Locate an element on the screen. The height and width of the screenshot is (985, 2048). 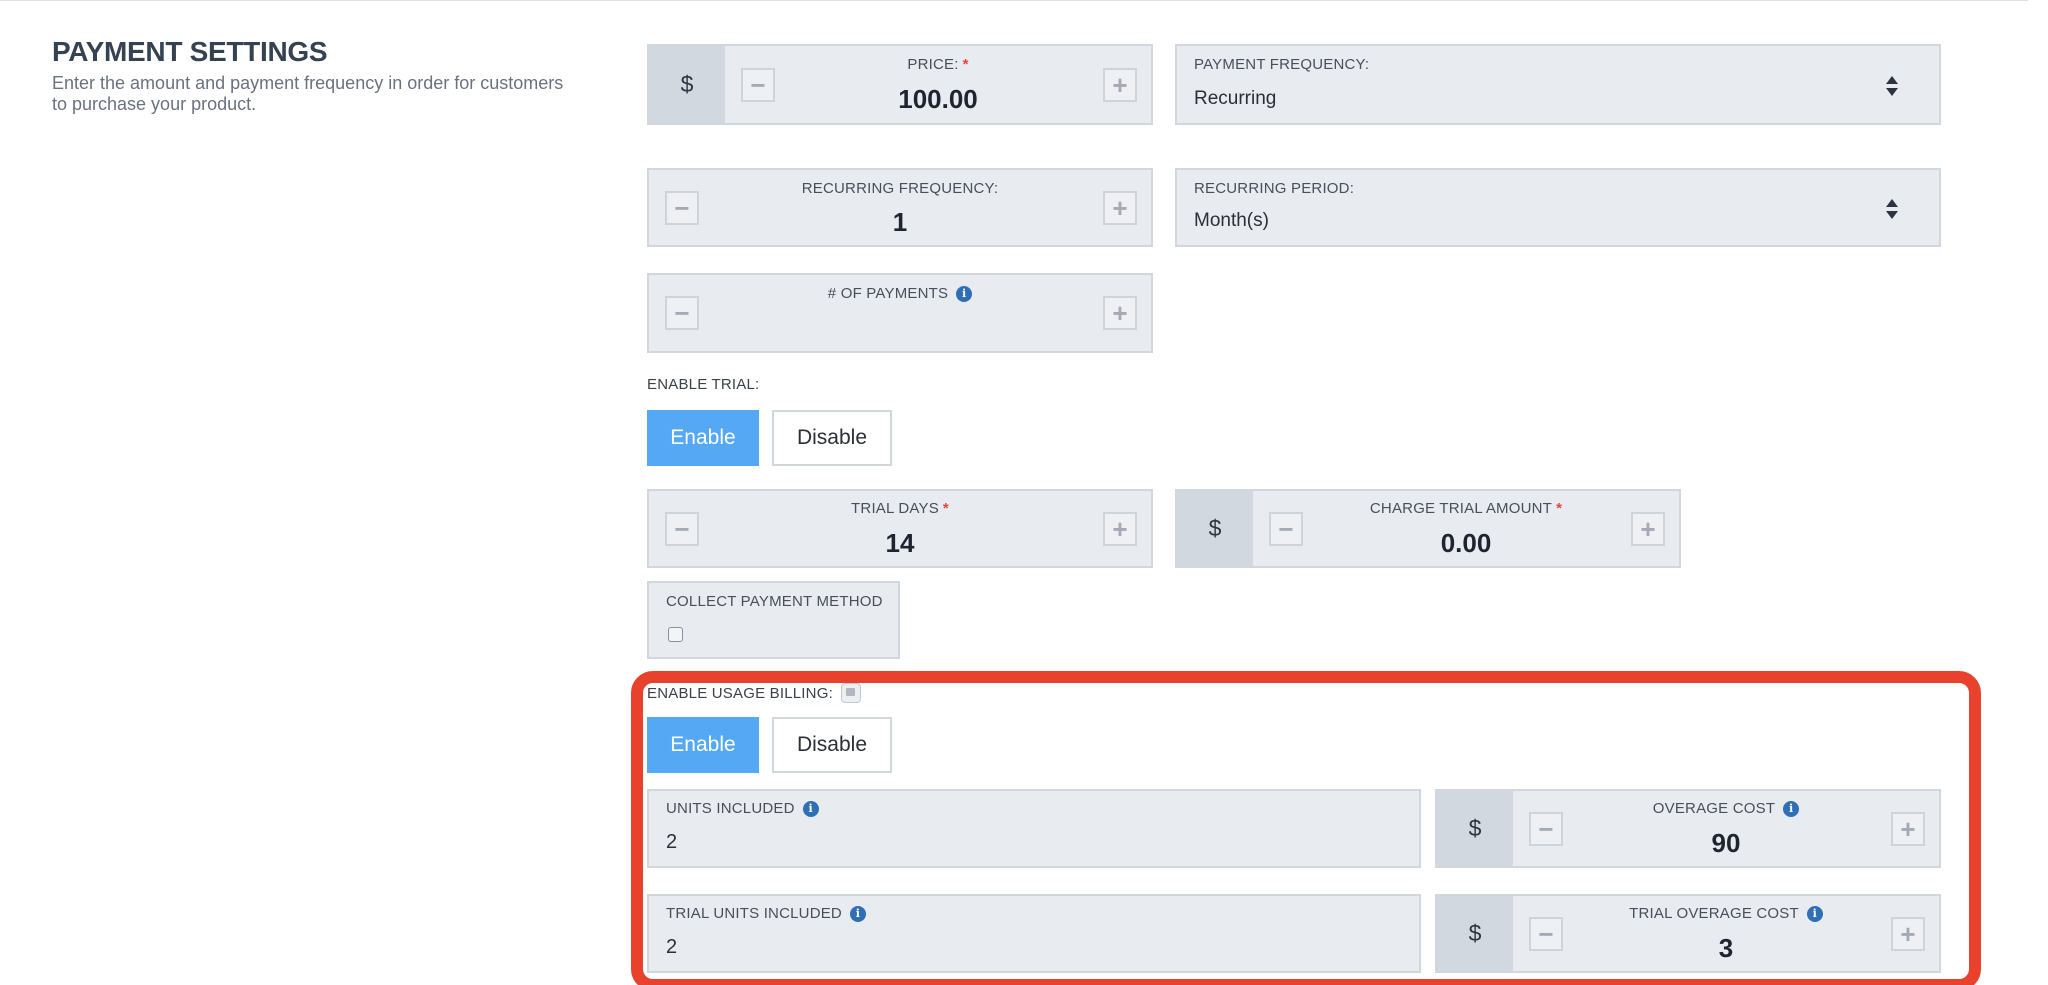
info-icon: i is located at coordinates (964, 294).